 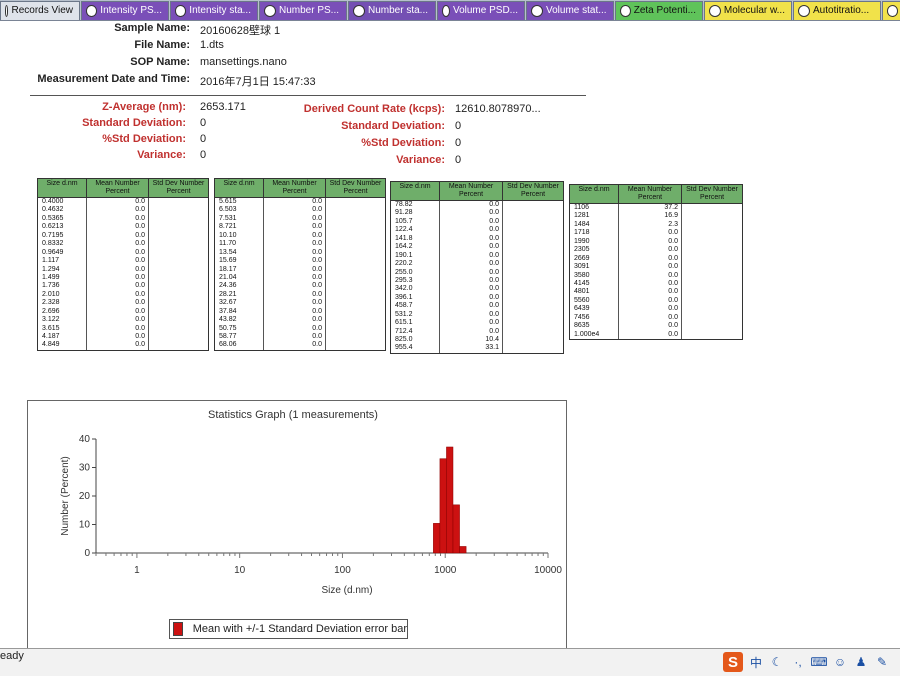 What do you see at coordinates (355, 187) in the screenshot?
I see `column-header-std: Std Dev Number Percent` at bounding box center [355, 187].